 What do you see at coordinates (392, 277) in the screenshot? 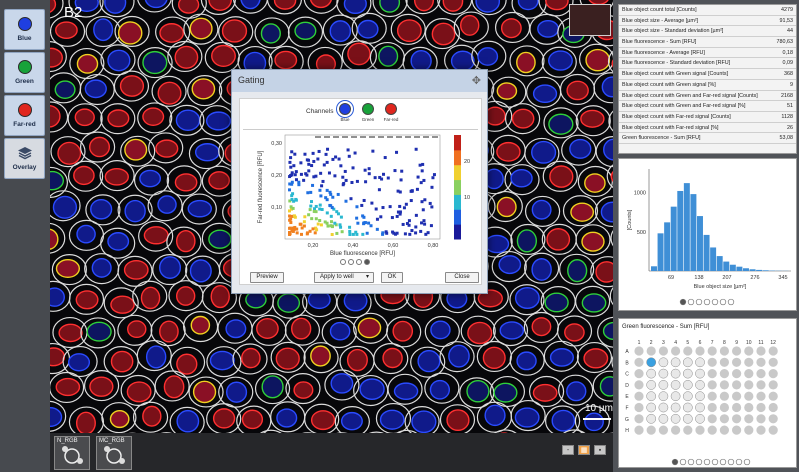
I see `ok-button: OK` at bounding box center [392, 277].